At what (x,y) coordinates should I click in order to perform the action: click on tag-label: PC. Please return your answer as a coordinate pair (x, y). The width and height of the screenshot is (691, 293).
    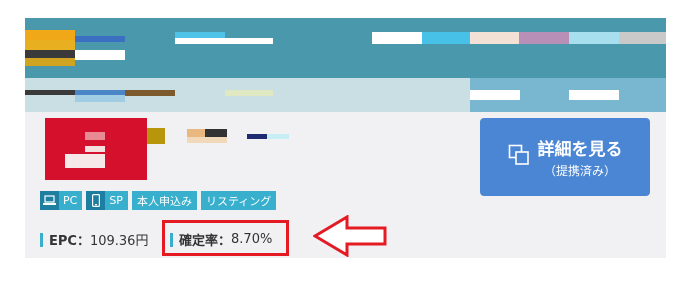
    Looking at the image, I should click on (70, 200).